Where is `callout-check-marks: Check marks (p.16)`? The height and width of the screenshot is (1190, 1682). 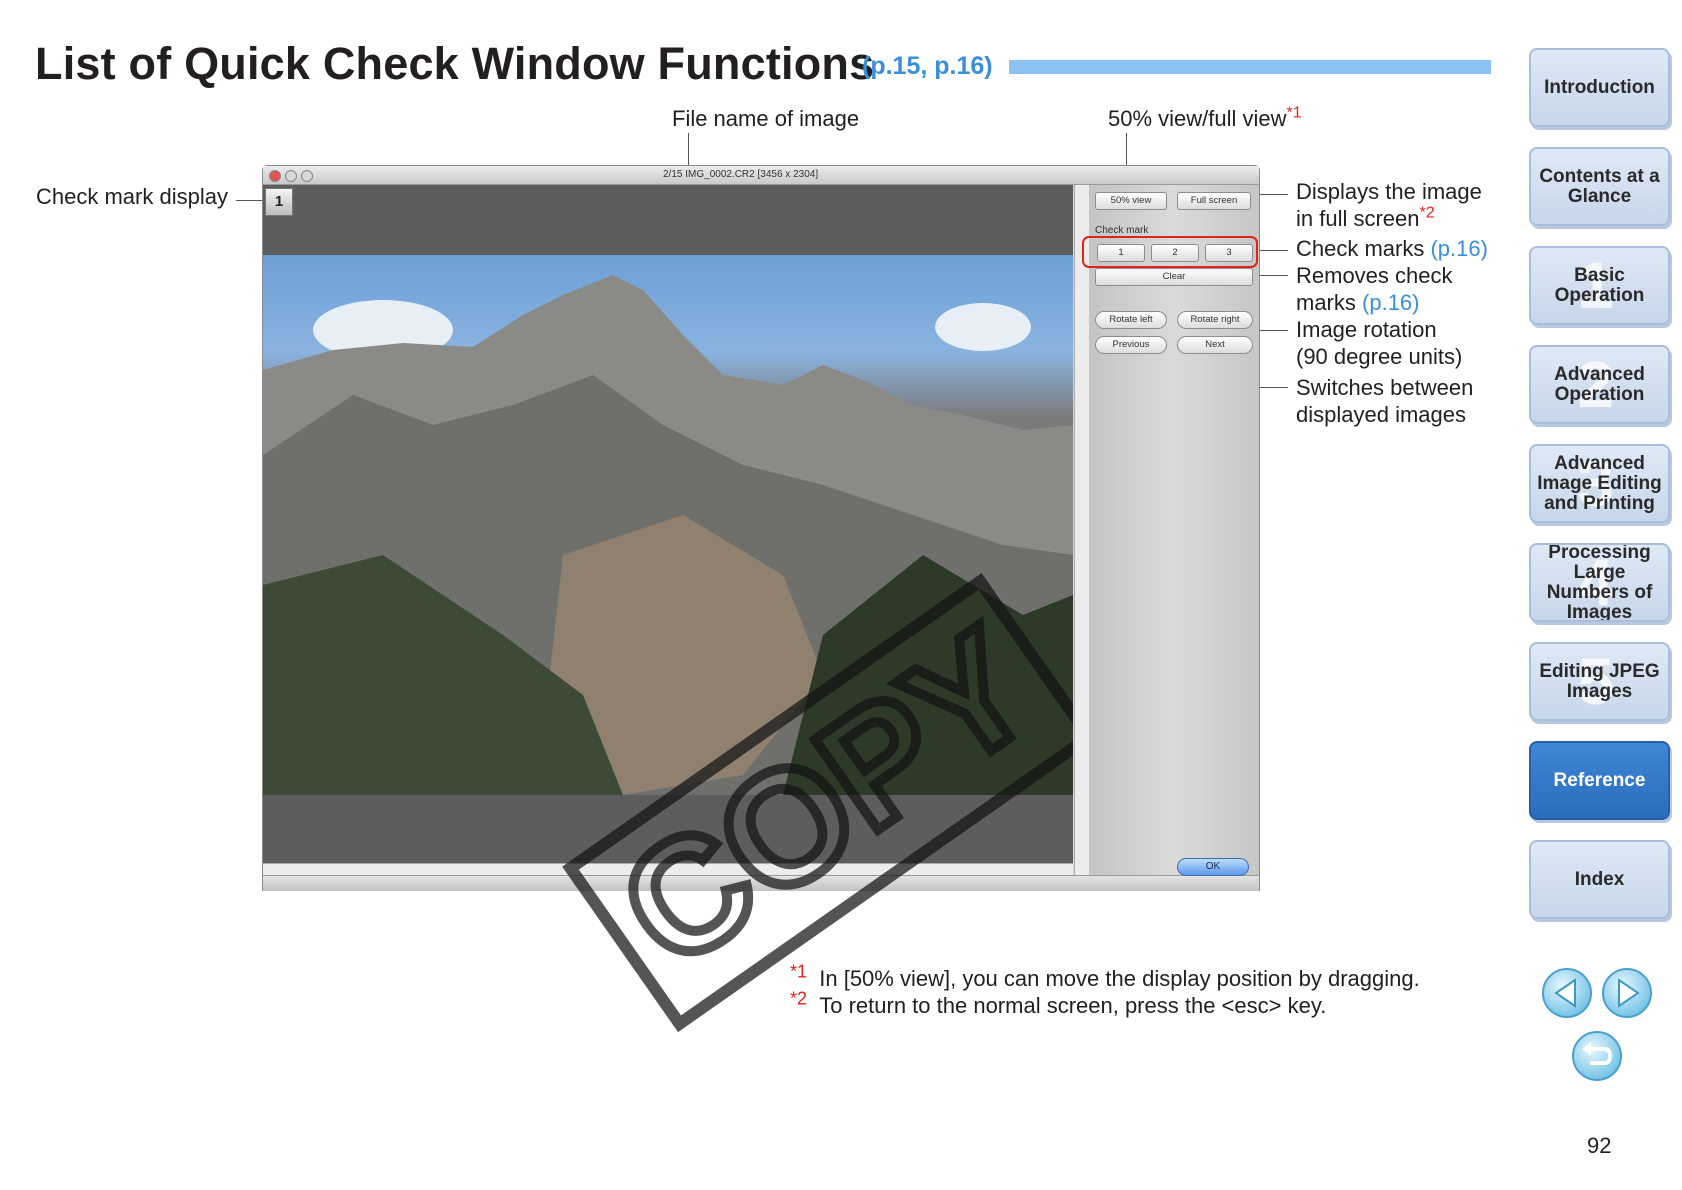 callout-check-marks: Check marks (p.16) is located at coordinates (1392, 248).